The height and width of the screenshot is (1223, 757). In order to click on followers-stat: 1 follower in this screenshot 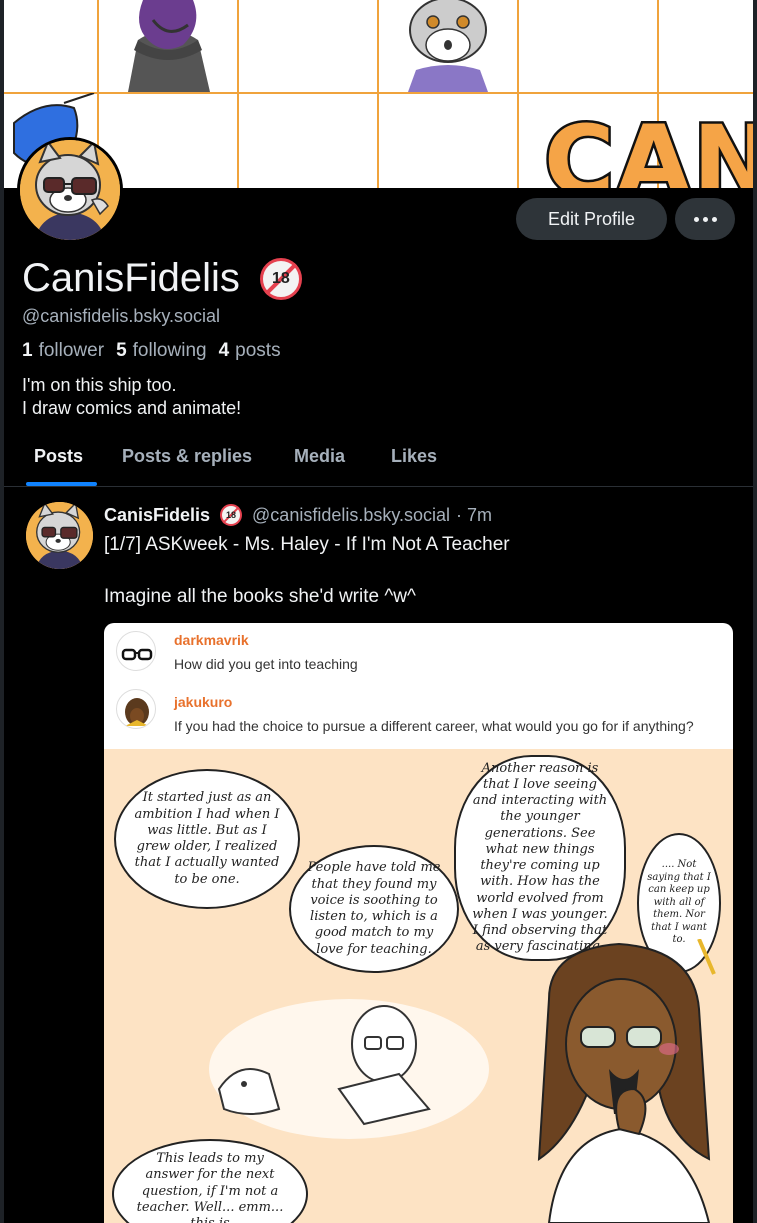, I will do `click(63, 351)`.